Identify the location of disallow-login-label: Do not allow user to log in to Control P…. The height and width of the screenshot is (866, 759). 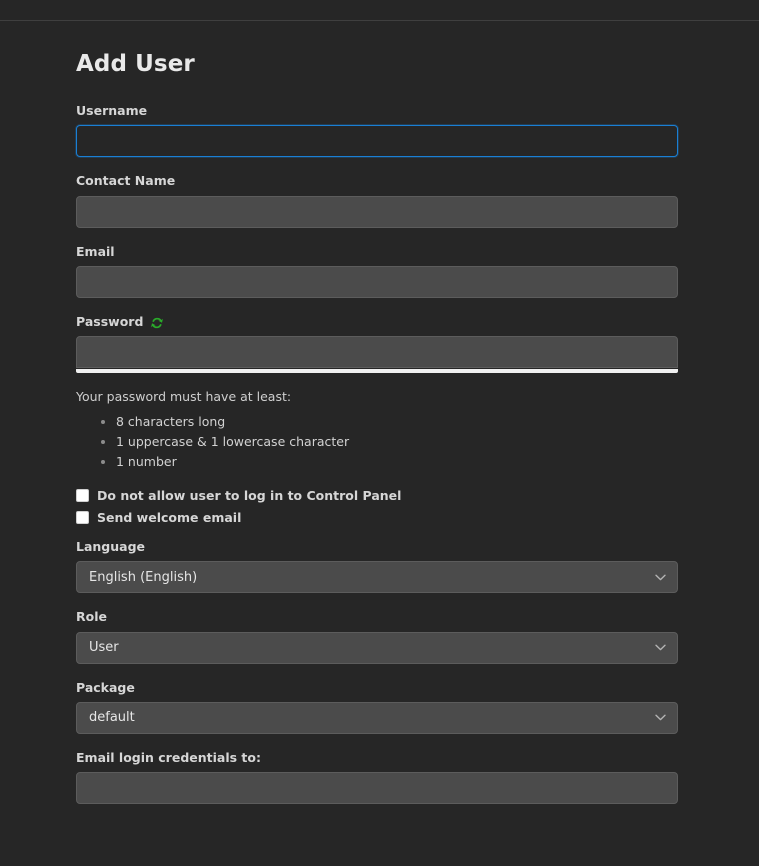
(249, 495).